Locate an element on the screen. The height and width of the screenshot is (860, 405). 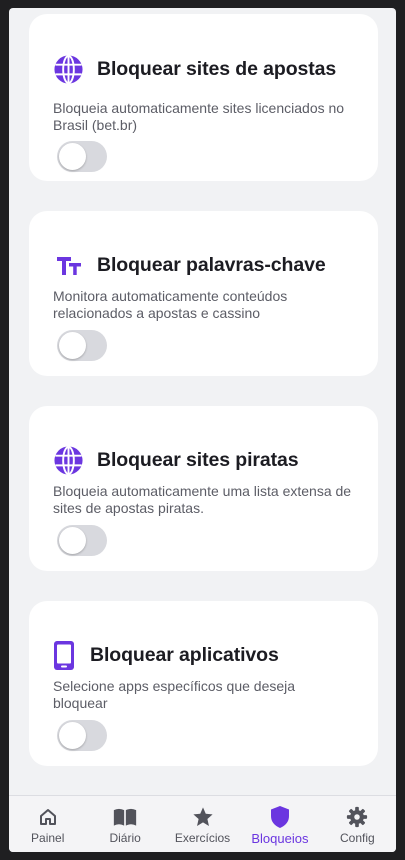
card-header: Bloquear aplicativos is located at coordinates (165, 655).